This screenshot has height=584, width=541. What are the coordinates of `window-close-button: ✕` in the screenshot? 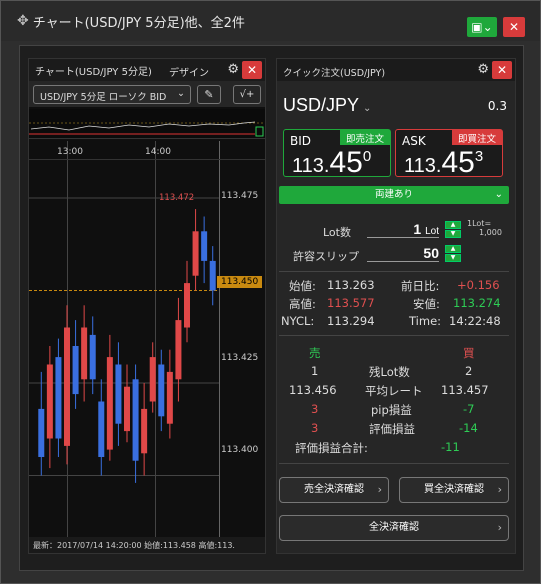 It's located at (514, 27).